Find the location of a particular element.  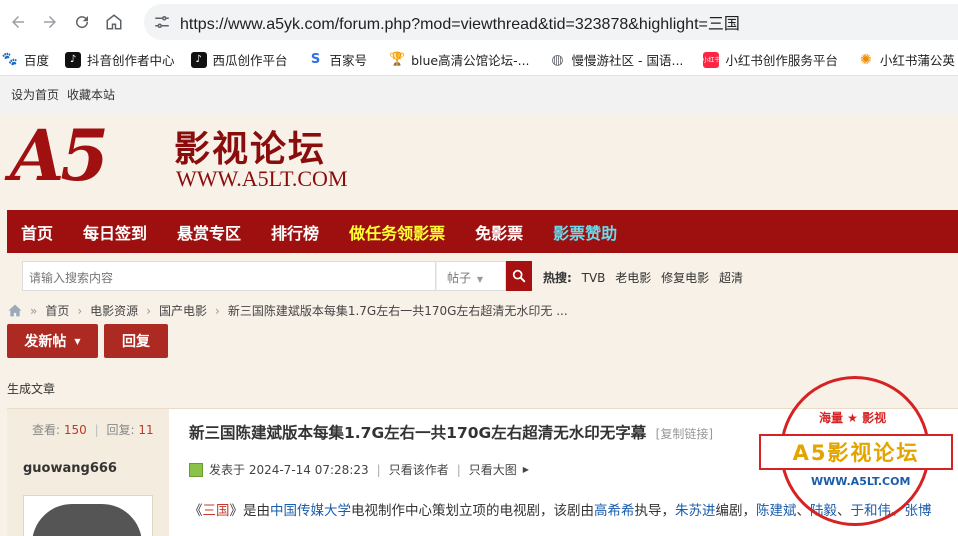

nav-free-tickets: 免影票 is located at coordinates (499, 232).